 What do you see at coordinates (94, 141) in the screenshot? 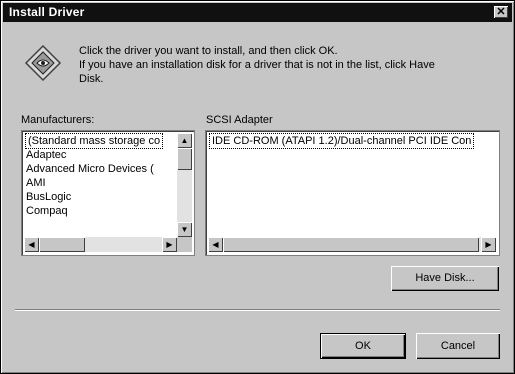
I see `list-item: (Standard mass storage co` at bounding box center [94, 141].